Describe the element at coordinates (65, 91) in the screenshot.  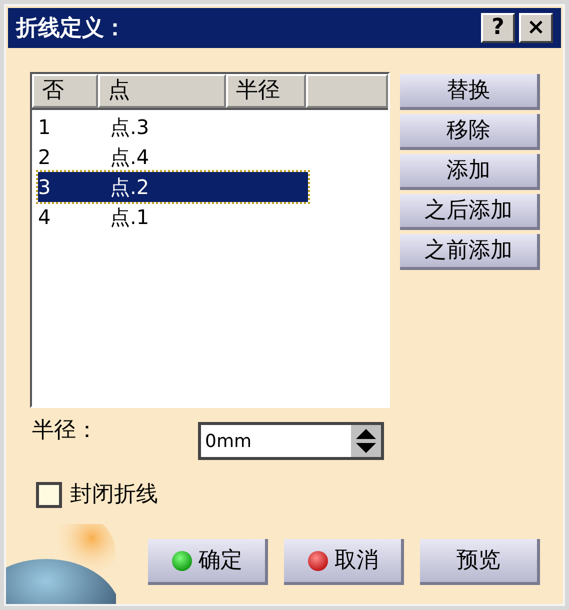
I see `column-header: 否` at that location.